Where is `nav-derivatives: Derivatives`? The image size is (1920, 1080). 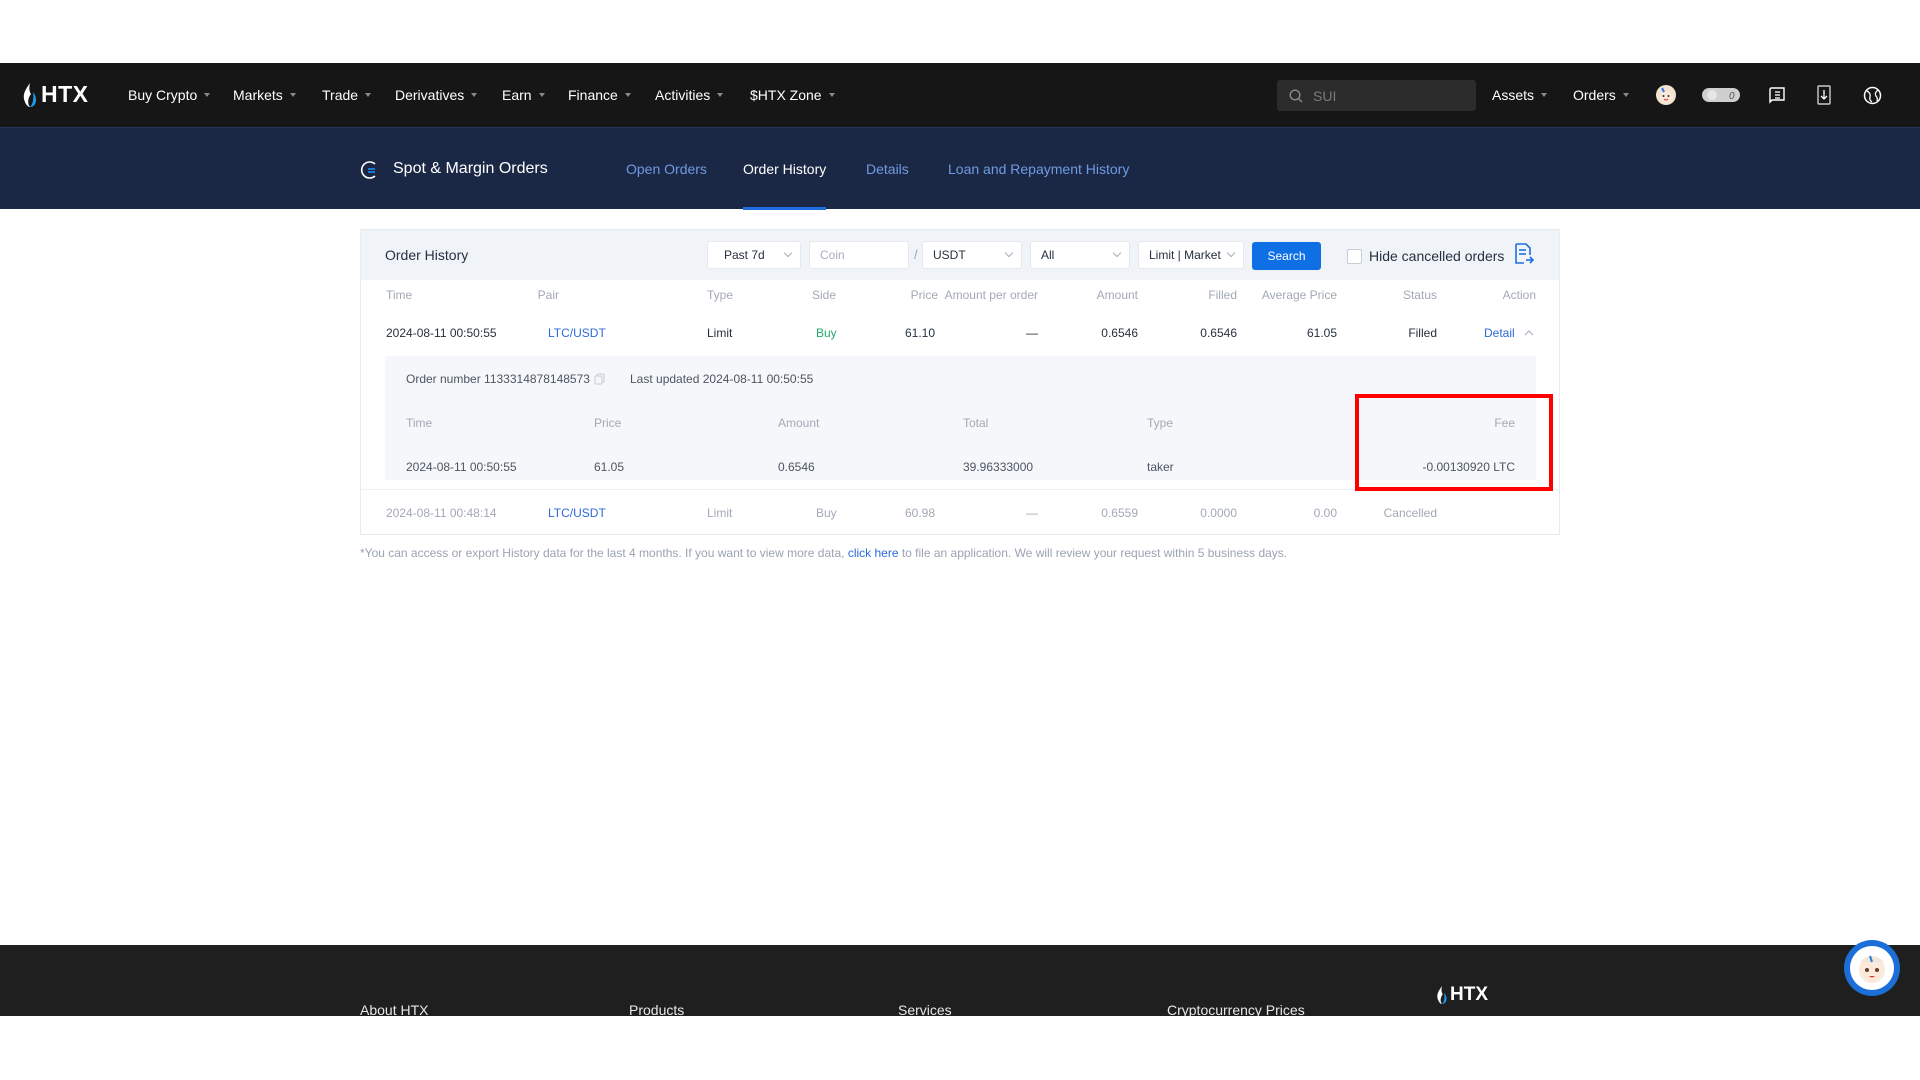
nav-derivatives: Derivatives is located at coordinates (436, 95).